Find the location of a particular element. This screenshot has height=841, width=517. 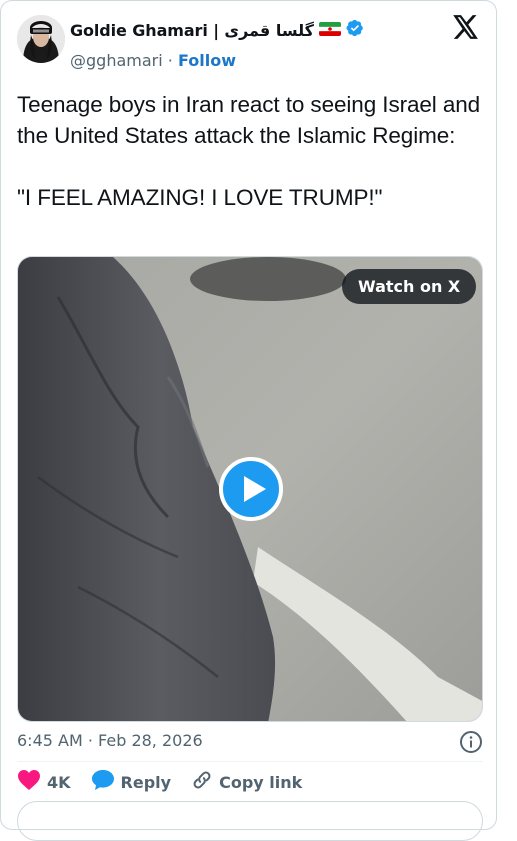

divider is located at coordinates (250, 761).